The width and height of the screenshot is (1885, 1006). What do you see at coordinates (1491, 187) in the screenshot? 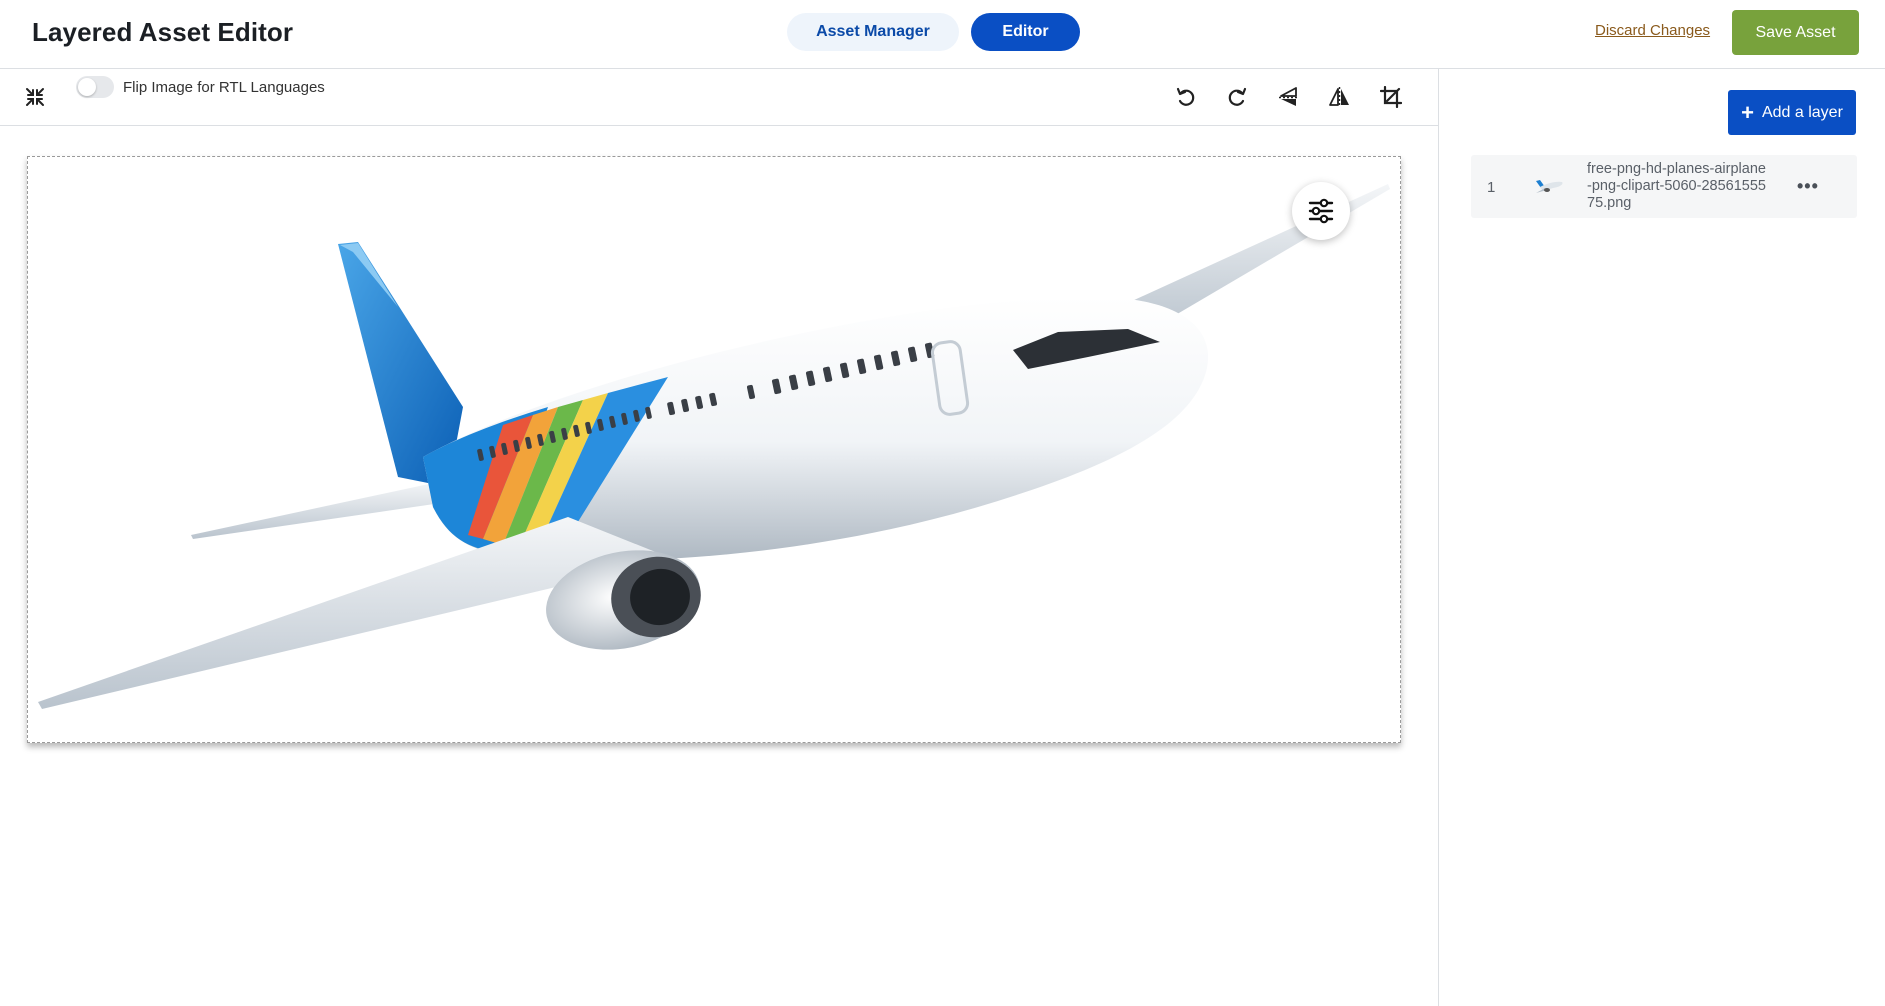
I see `layer-index: 1` at bounding box center [1491, 187].